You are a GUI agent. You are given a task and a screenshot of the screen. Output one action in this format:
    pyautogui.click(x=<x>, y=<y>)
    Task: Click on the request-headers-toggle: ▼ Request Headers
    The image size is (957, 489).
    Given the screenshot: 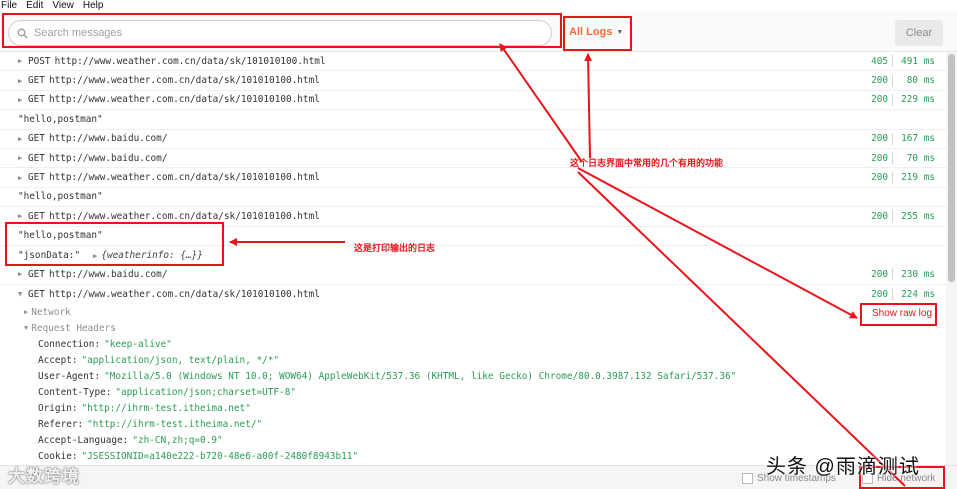 What is the action you would take?
    pyautogui.click(x=473, y=328)
    